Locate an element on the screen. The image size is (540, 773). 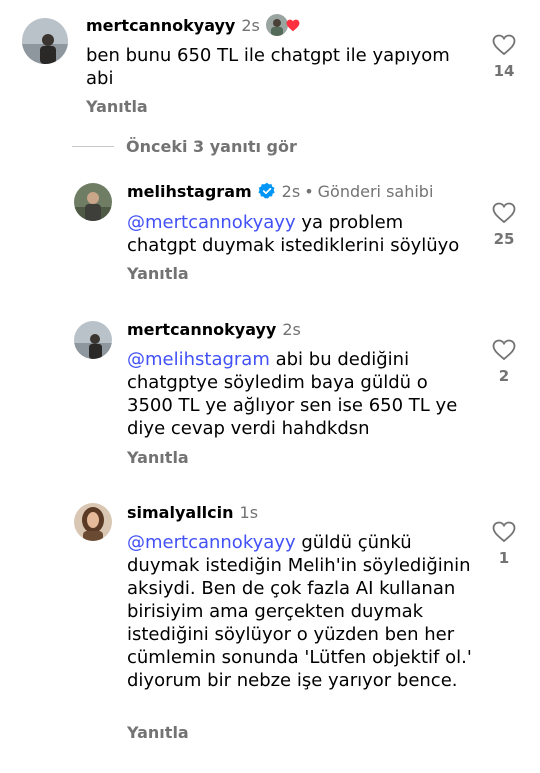
view-previous-replies: Önceki 3 yanıtı gör is located at coordinates (184, 146).